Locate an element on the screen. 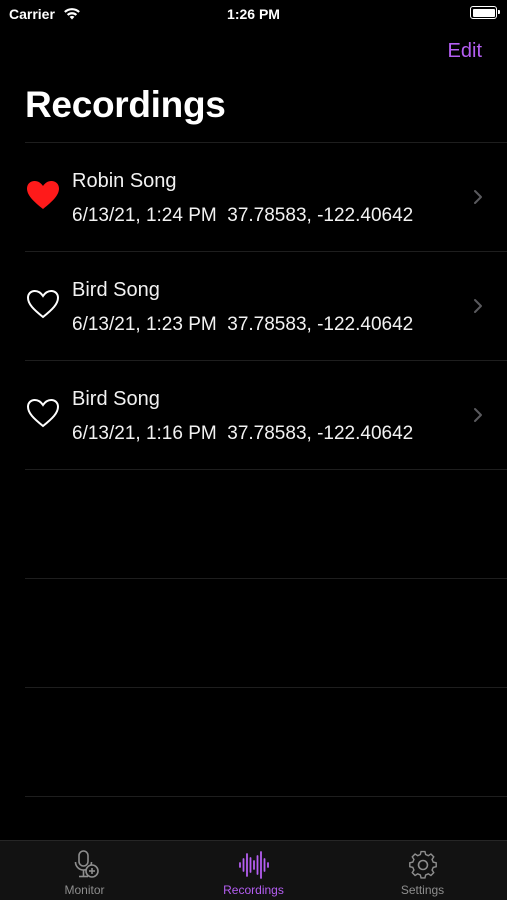 This screenshot has width=507, height=900. battery-icon is located at coordinates (485, 12).